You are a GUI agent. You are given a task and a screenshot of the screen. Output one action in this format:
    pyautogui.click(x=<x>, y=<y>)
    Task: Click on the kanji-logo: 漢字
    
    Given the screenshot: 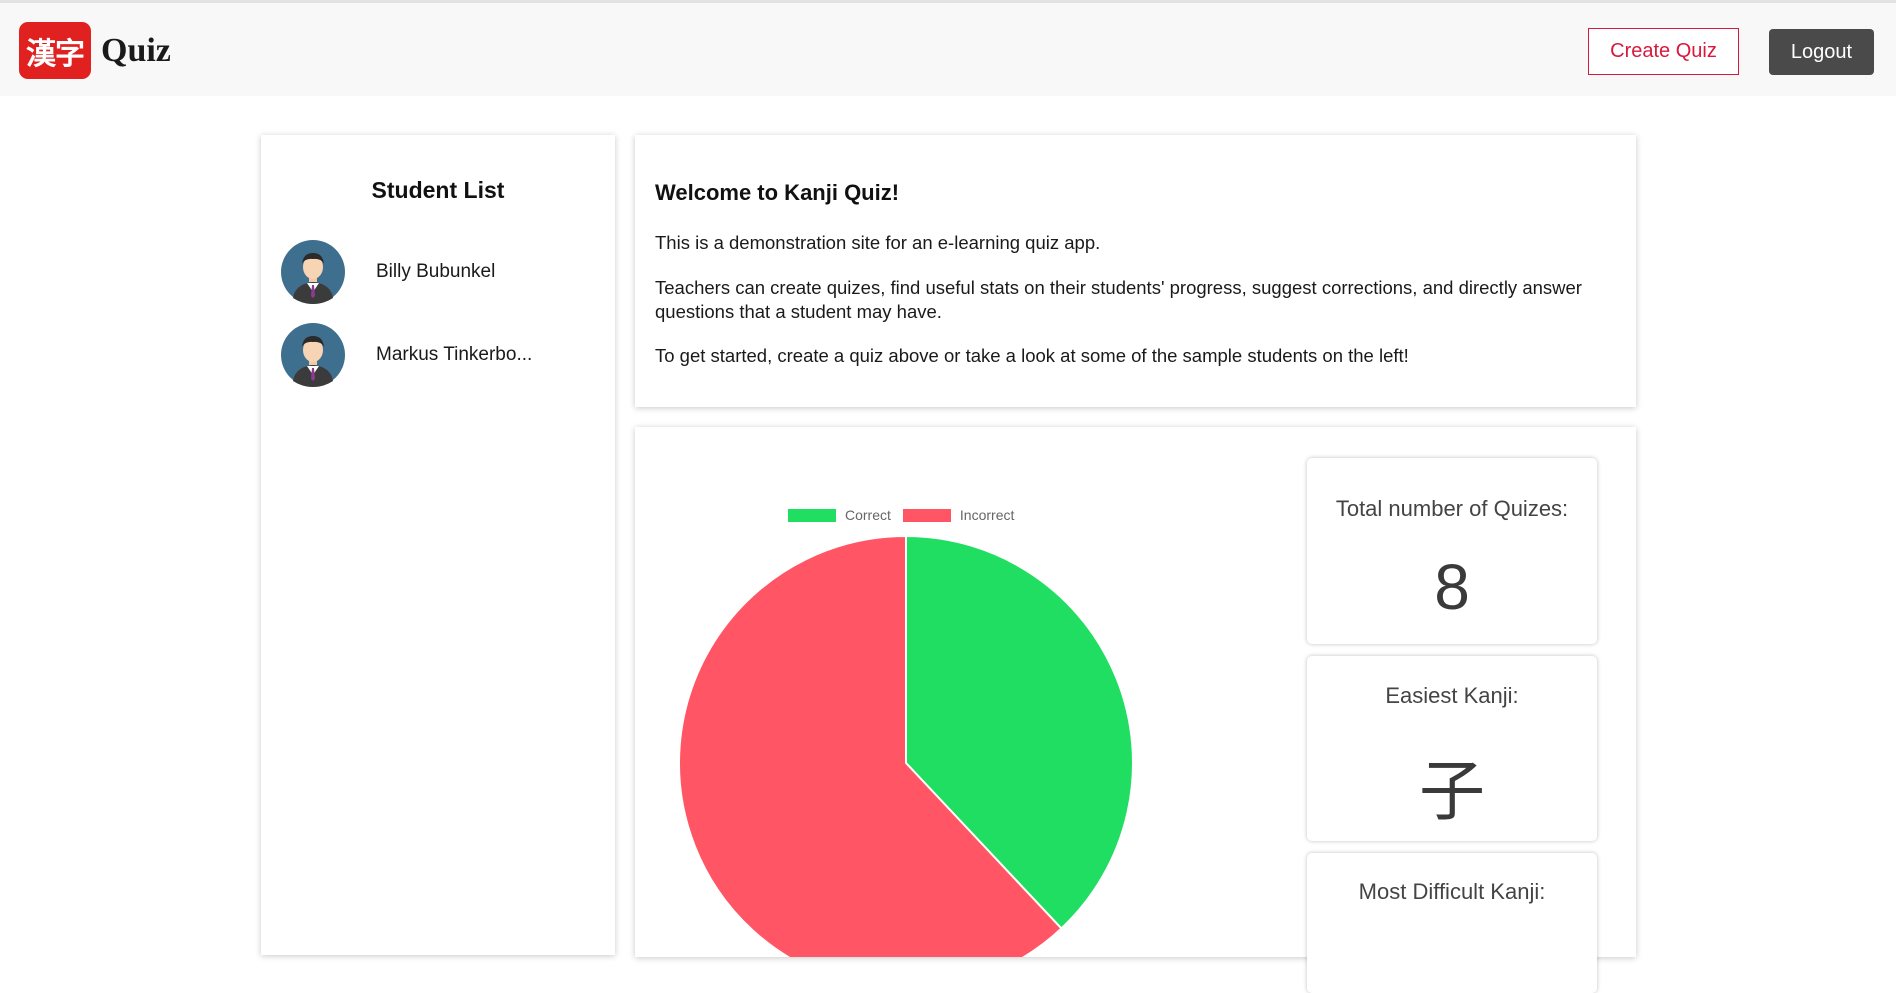 What is the action you would take?
    pyautogui.click(x=55, y=50)
    